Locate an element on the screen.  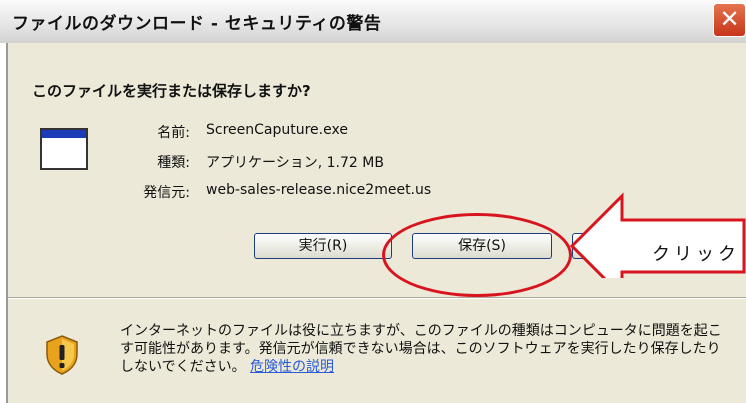
title-bar: ファイルのダウンロード - セキュリティの警告 ✕ is located at coordinates (373, 22).